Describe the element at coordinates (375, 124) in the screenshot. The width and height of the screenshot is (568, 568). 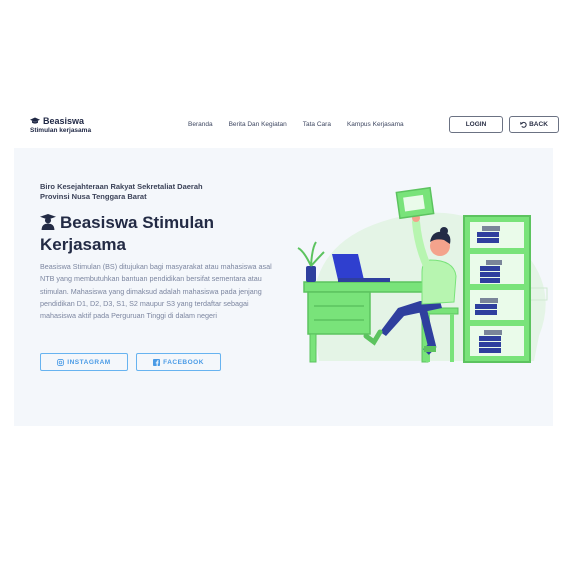
I see `nav-kampus-kerjasama: Kampus Kerjasama` at that location.